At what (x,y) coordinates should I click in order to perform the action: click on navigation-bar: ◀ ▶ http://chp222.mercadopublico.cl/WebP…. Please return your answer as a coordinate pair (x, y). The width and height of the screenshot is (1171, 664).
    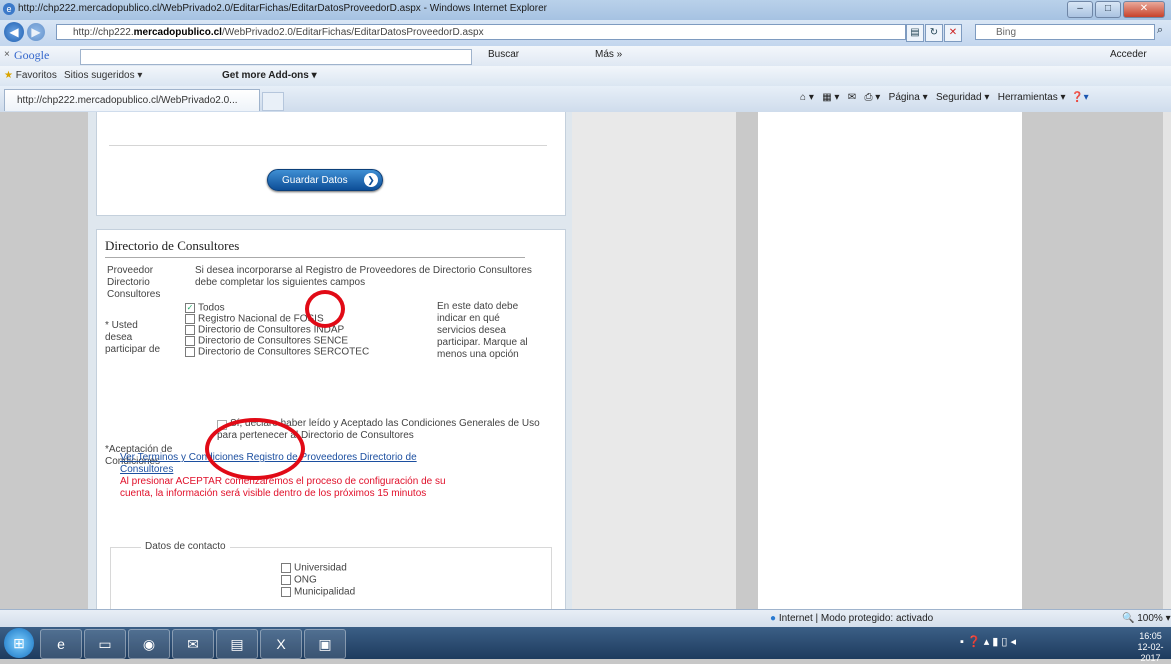
    Looking at the image, I should click on (585, 33).